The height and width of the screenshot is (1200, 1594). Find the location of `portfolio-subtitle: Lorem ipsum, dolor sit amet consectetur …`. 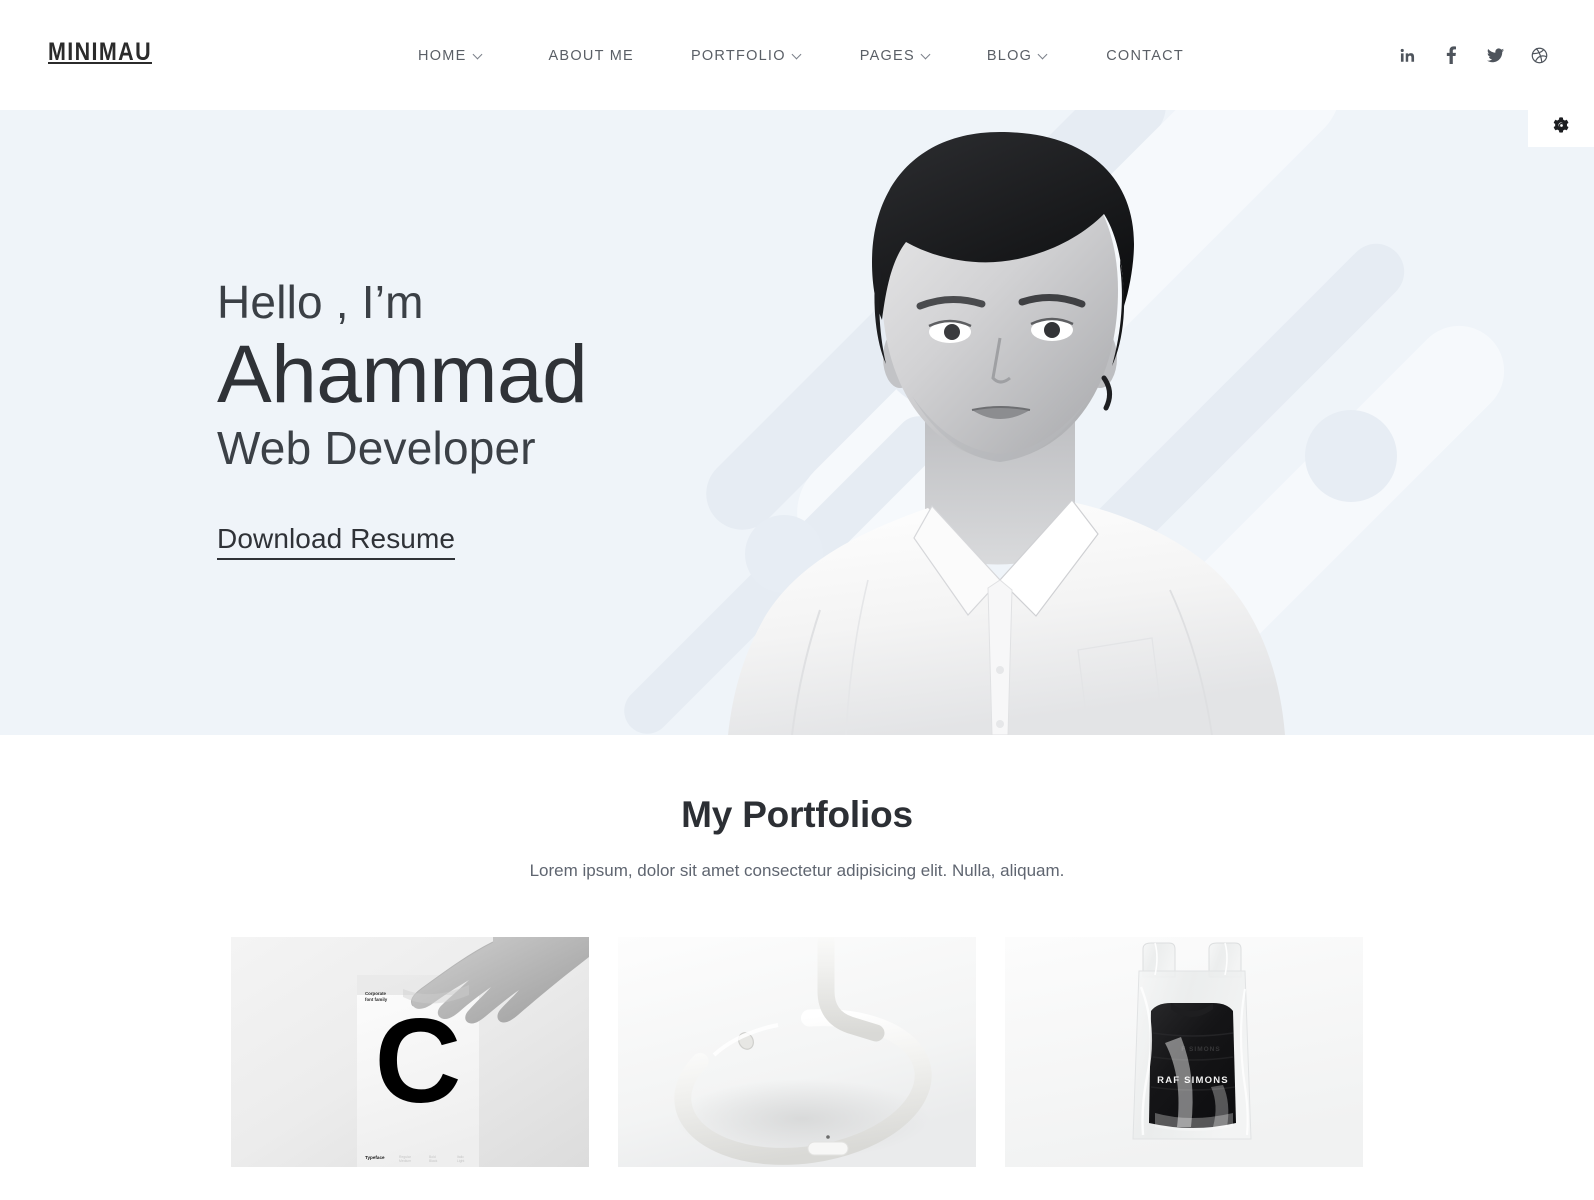

portfolio-subtitle: Lorem ipsum, dolor sit amet consectetur … is located at coordinates (797, 871).